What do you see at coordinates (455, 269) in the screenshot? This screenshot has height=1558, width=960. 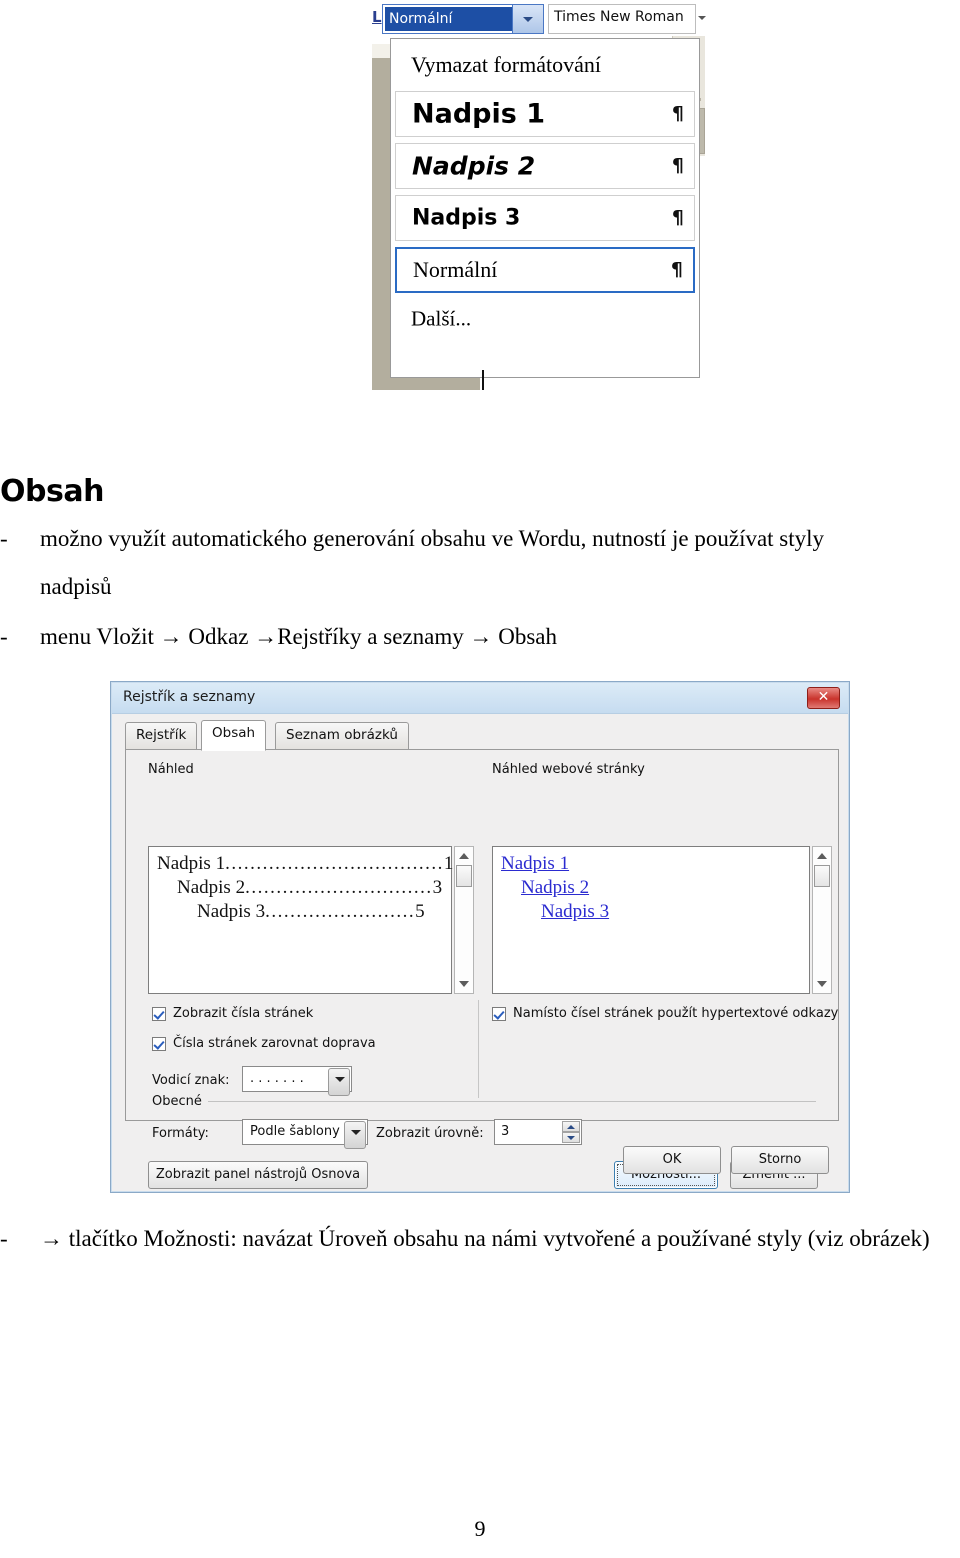 I see `style-item-label: Normální` at bounding box center [455, 269].